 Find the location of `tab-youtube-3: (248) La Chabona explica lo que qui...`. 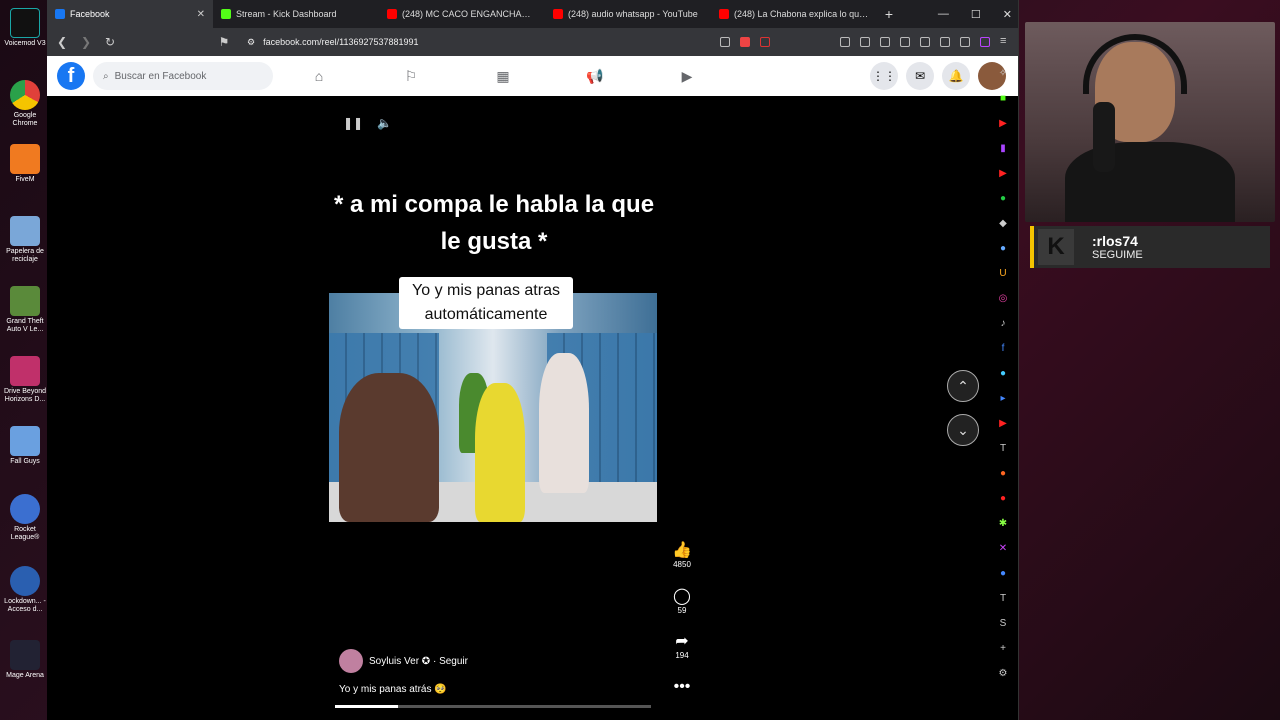

tab-youtube-3: (248) La Chabona explica lo que qui... is located at coordinates (794, 14).